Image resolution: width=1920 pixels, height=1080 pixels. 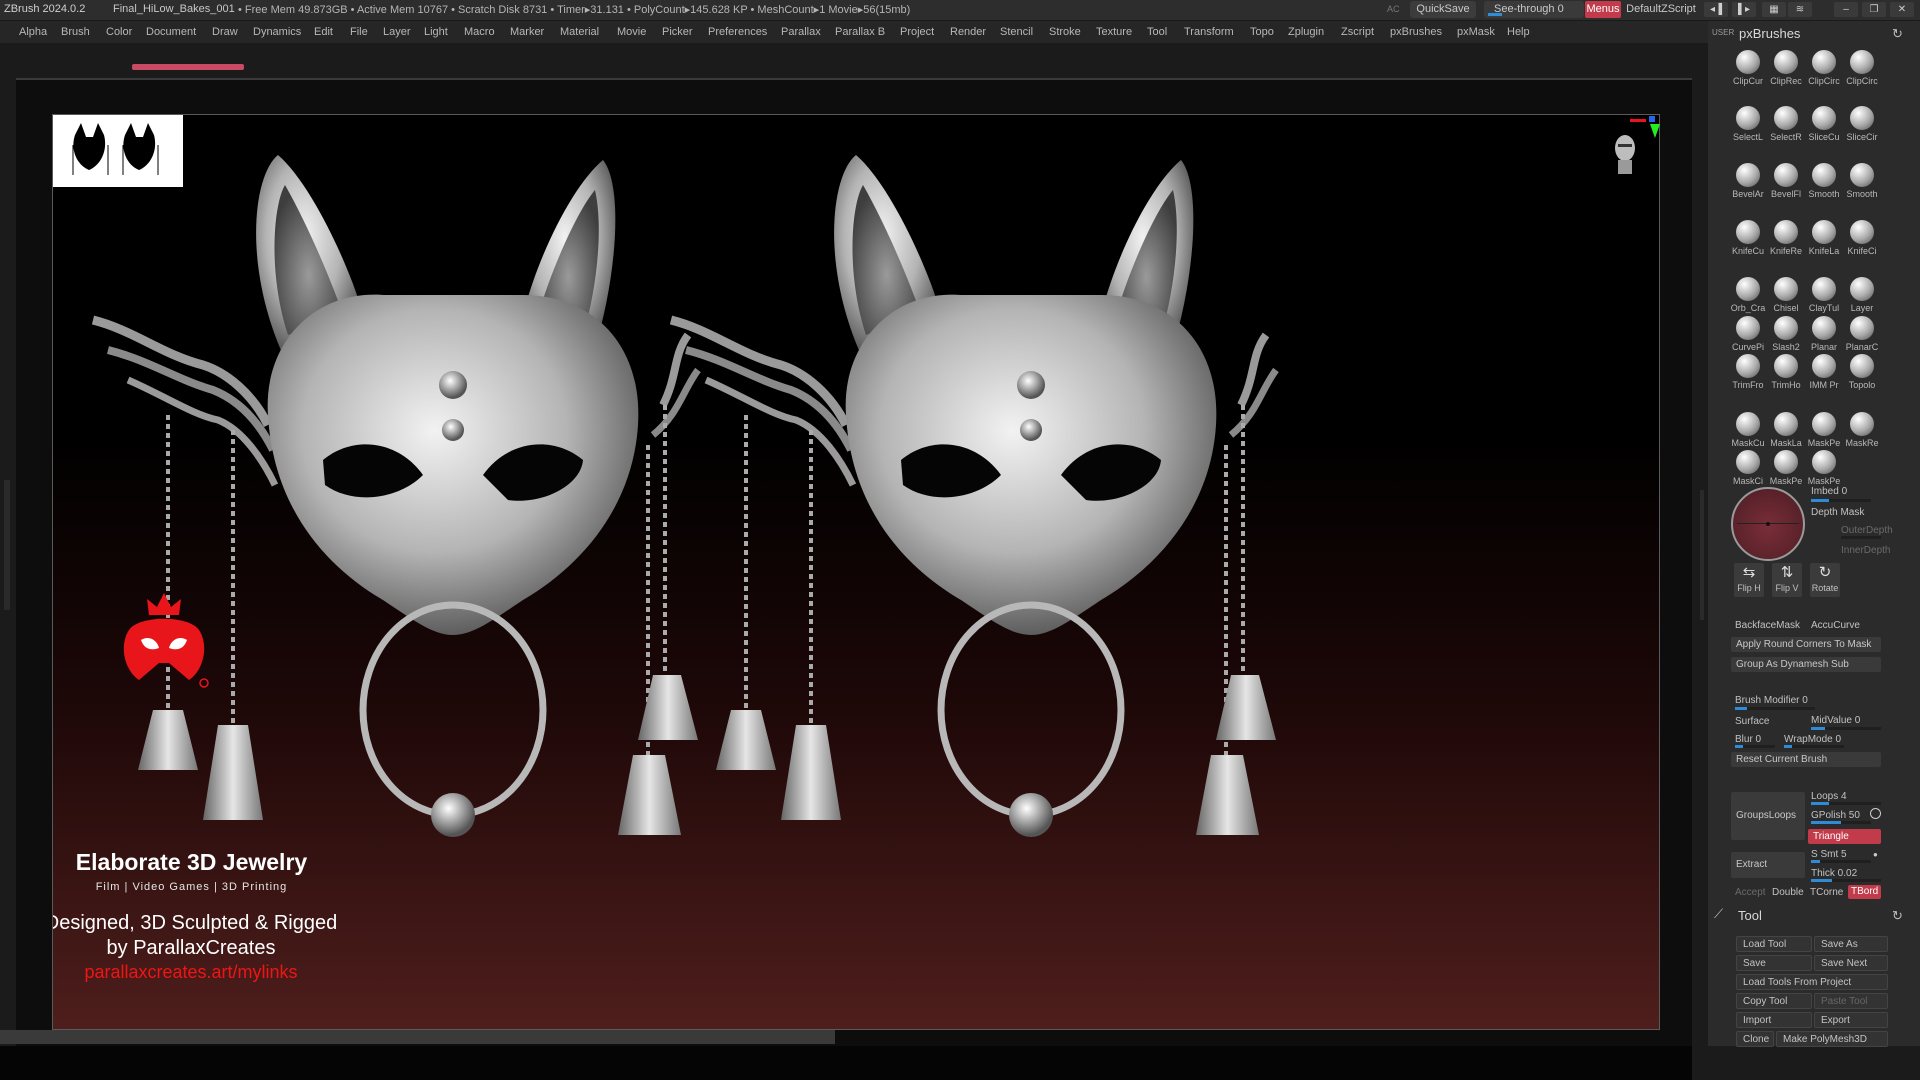 I want to click on extract-button: Extract, so click(x=1768, y=865).